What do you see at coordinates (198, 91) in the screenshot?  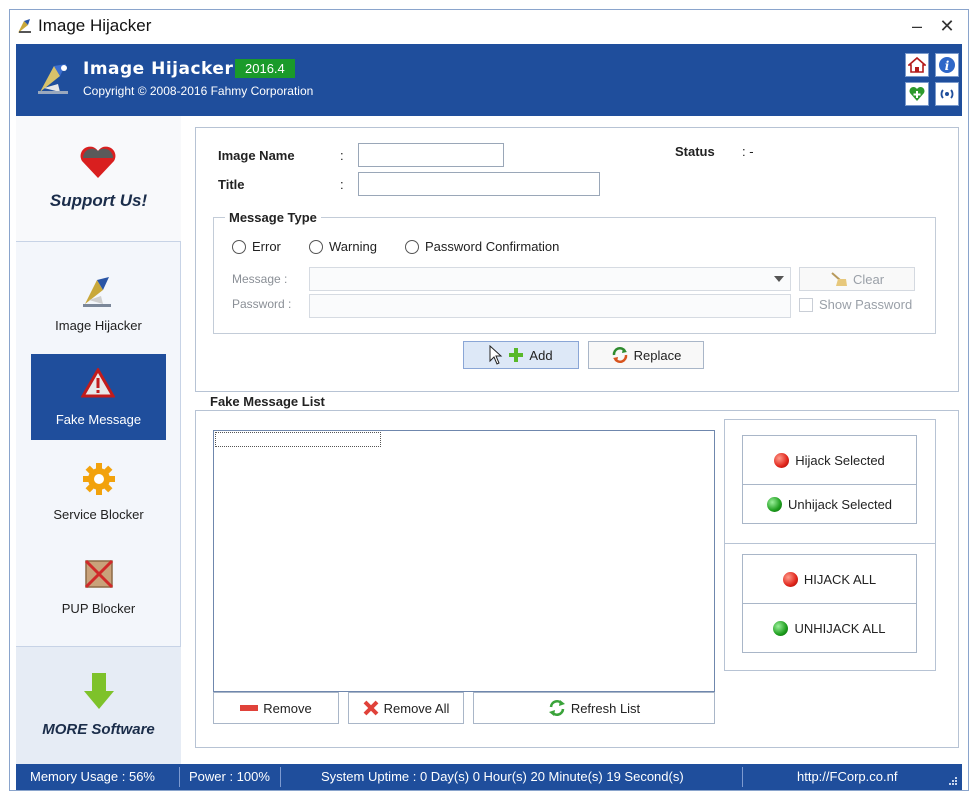 I see `copyright-text: Copyright © 2008-2016 Fahmy Corporation` at bounding box center [198, 91].